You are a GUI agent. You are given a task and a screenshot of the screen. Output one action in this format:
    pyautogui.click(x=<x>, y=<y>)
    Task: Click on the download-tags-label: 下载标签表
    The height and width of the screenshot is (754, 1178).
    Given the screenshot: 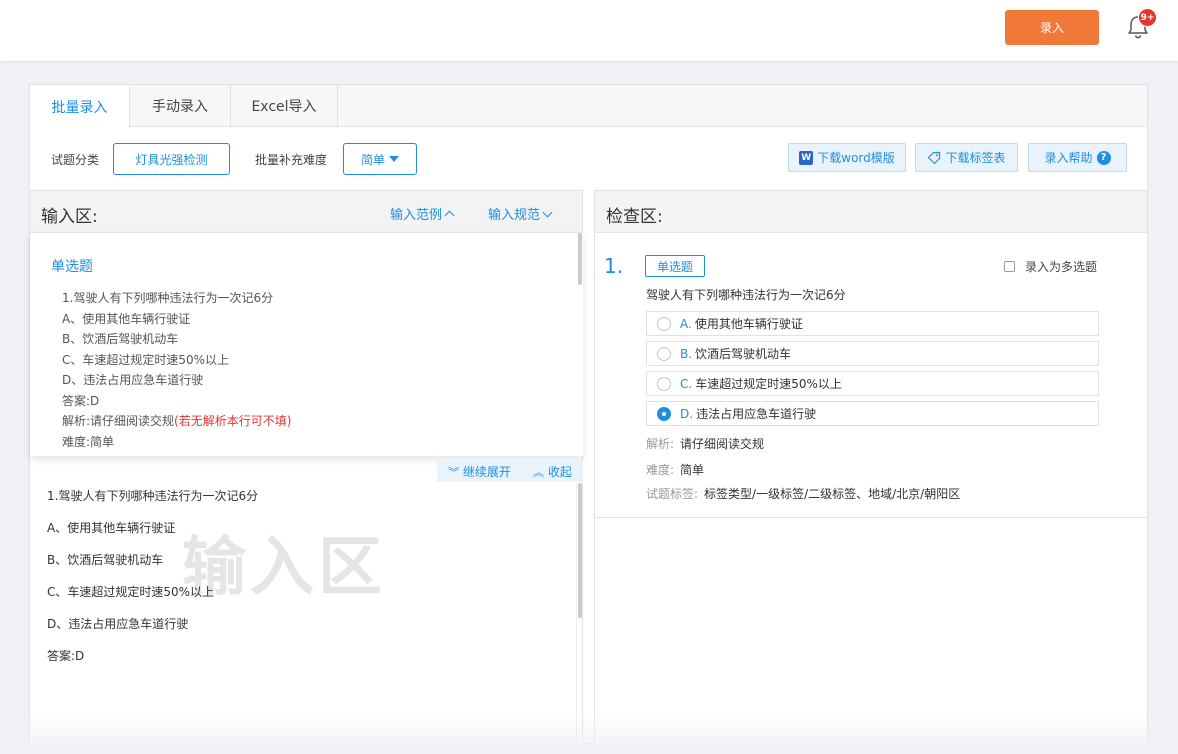 What is the action you would take?
    pyautogui.click(x=975, y=158)
    